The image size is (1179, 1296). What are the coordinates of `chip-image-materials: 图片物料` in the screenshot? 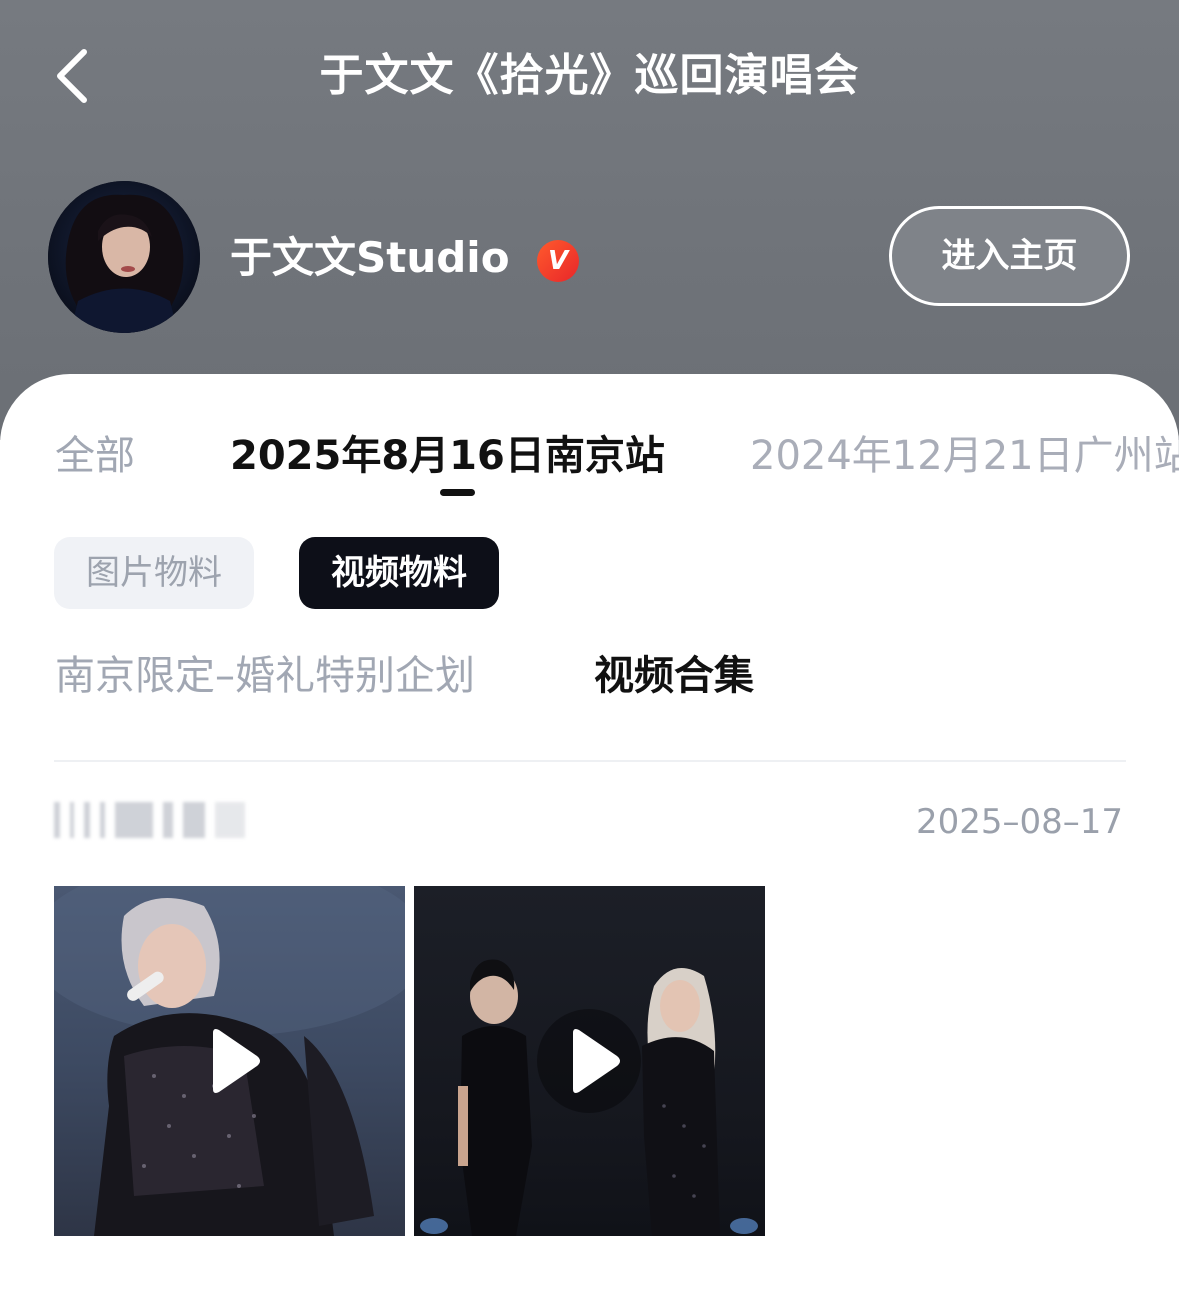 It's located at (154, 573).